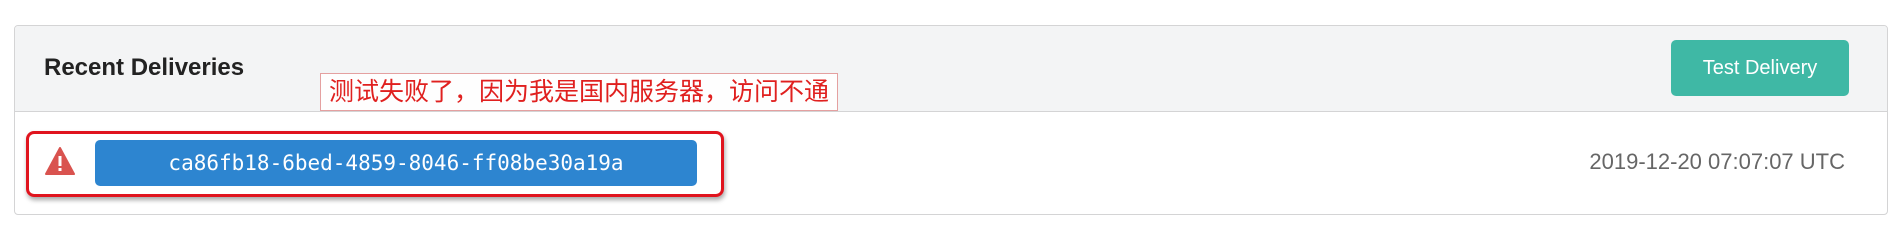 Image resolution: width=1904 pixels, height=246 pixels. Describe the element at coordinates (396, 163) in the screenshot. I see `delivery-guid-link: ca86fb18-6bed-4859-8046-ff08be30a19a` at that location.